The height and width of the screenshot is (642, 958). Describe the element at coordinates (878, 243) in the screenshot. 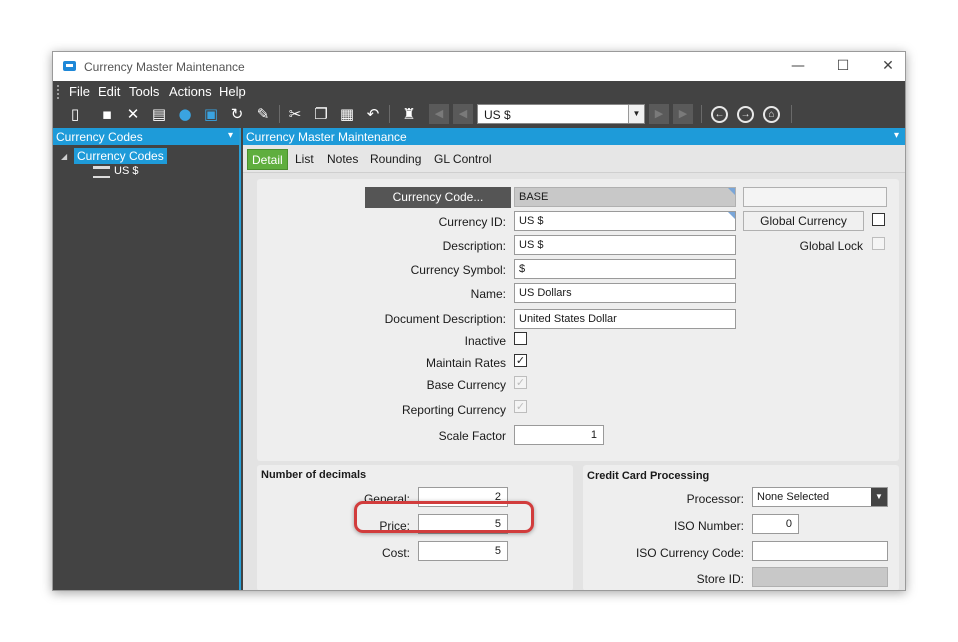

I see `global-lock-checkbox` at that location.